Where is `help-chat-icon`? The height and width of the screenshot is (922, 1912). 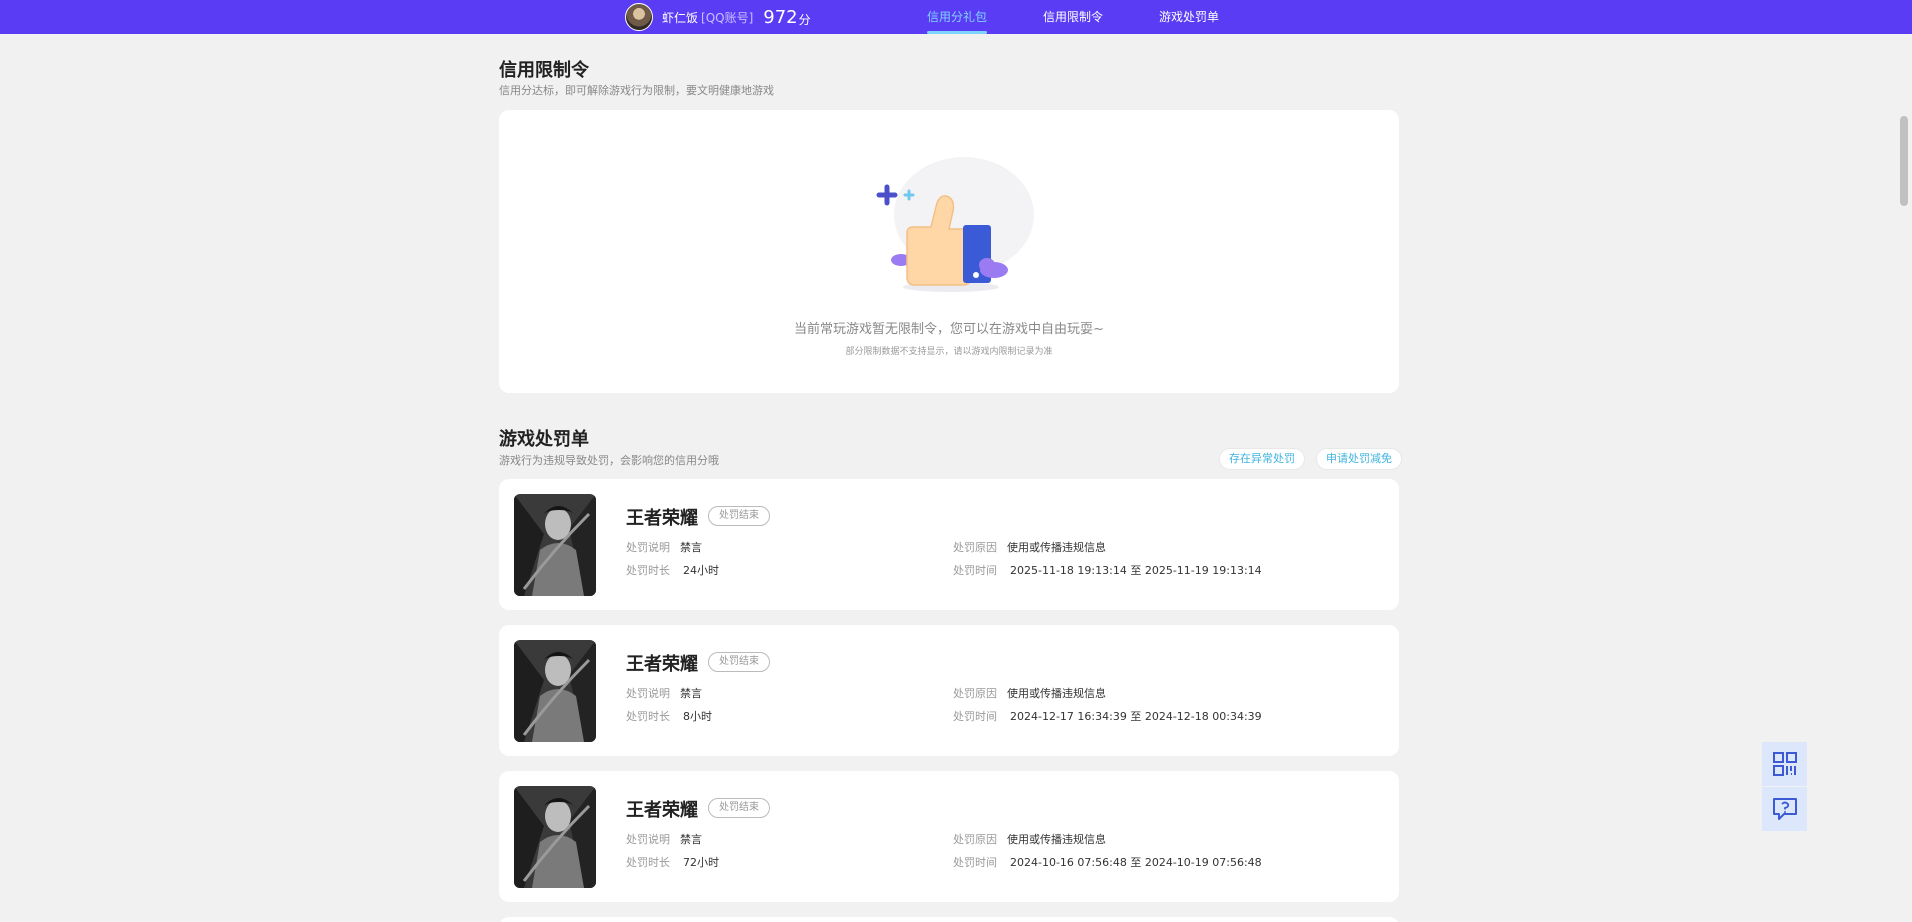
help-chat-icon is located at coordinates (1784, 809).